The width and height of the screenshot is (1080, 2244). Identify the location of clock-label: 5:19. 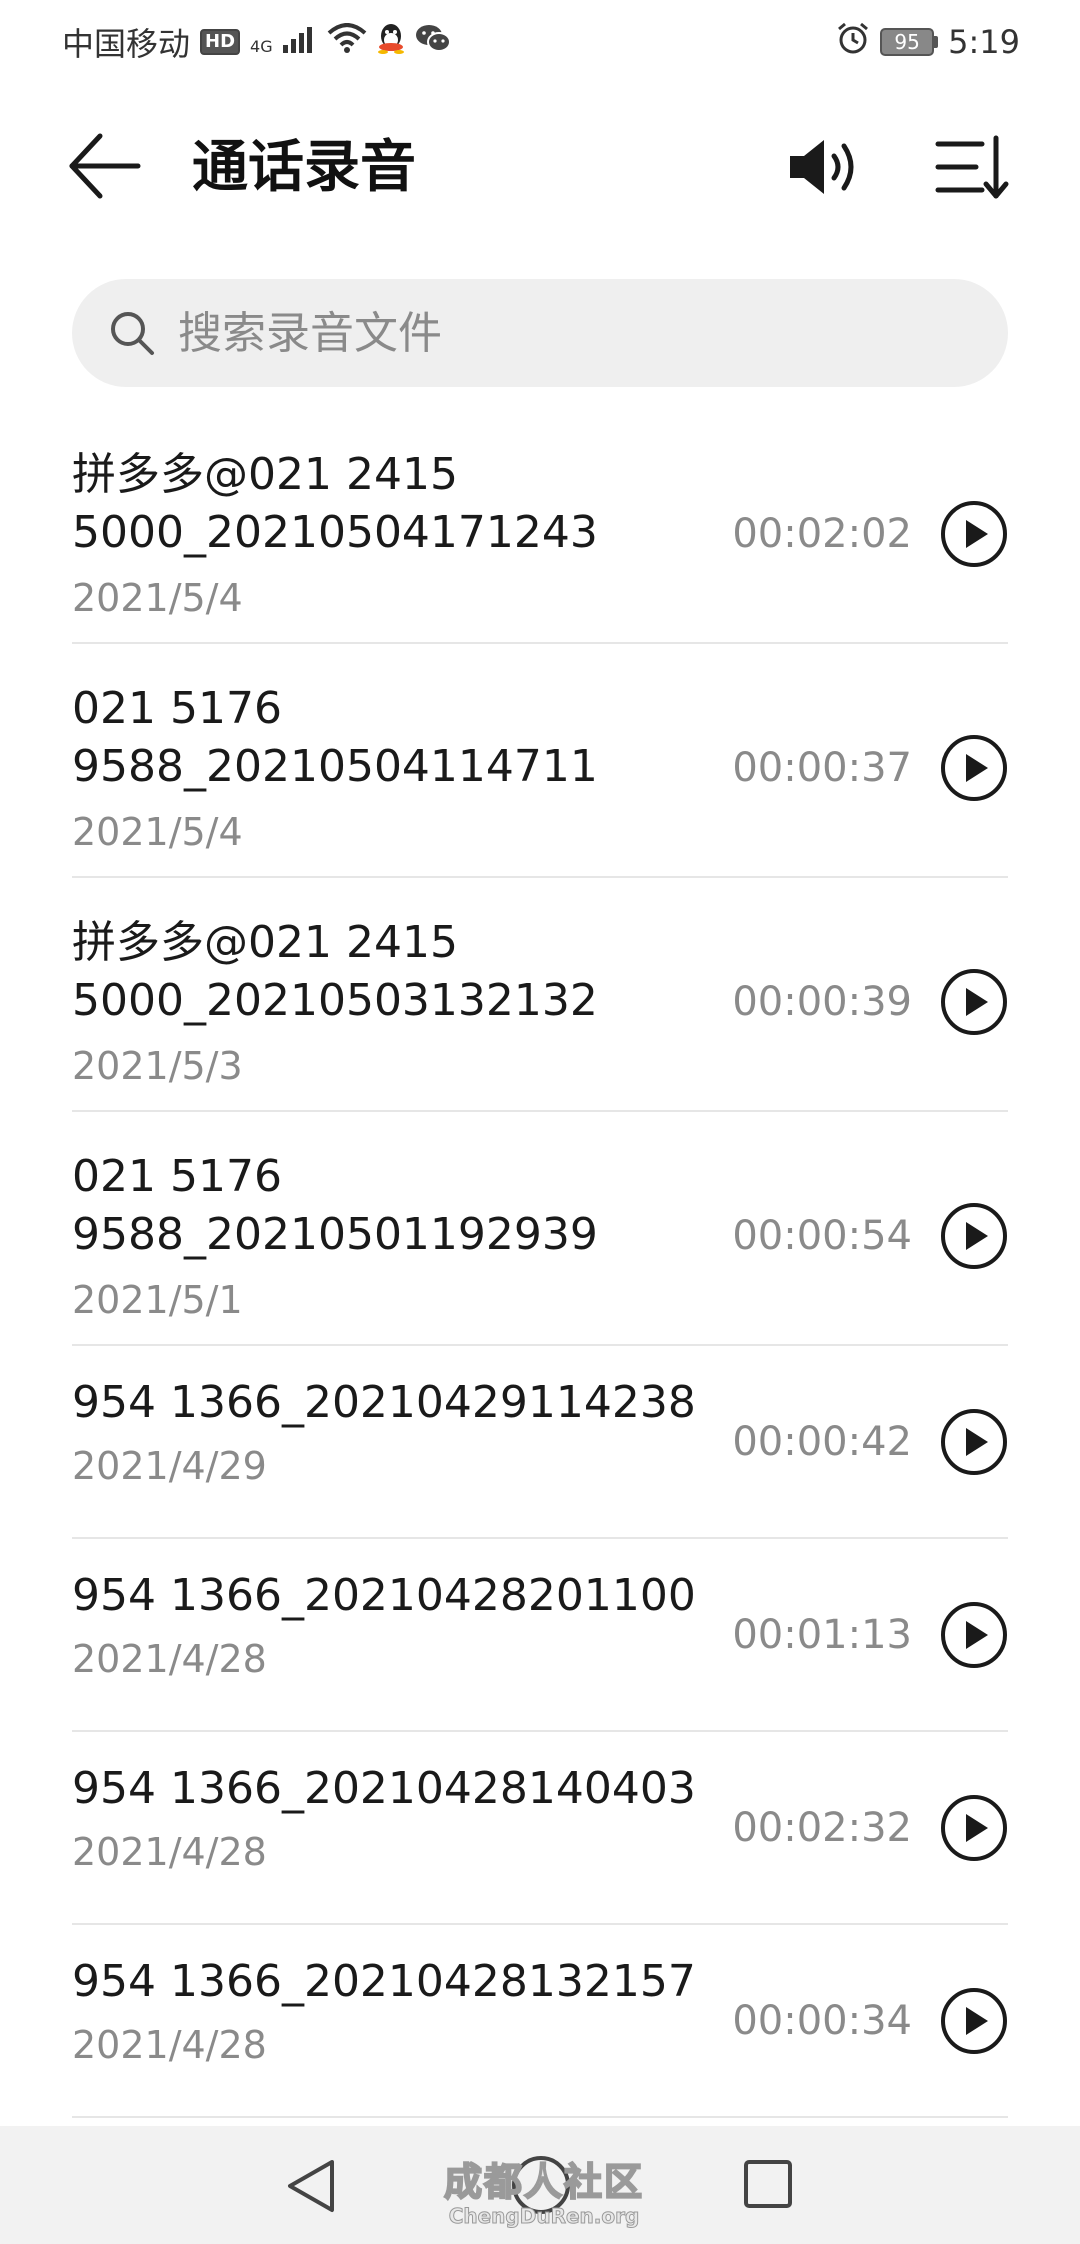
(984, 42).